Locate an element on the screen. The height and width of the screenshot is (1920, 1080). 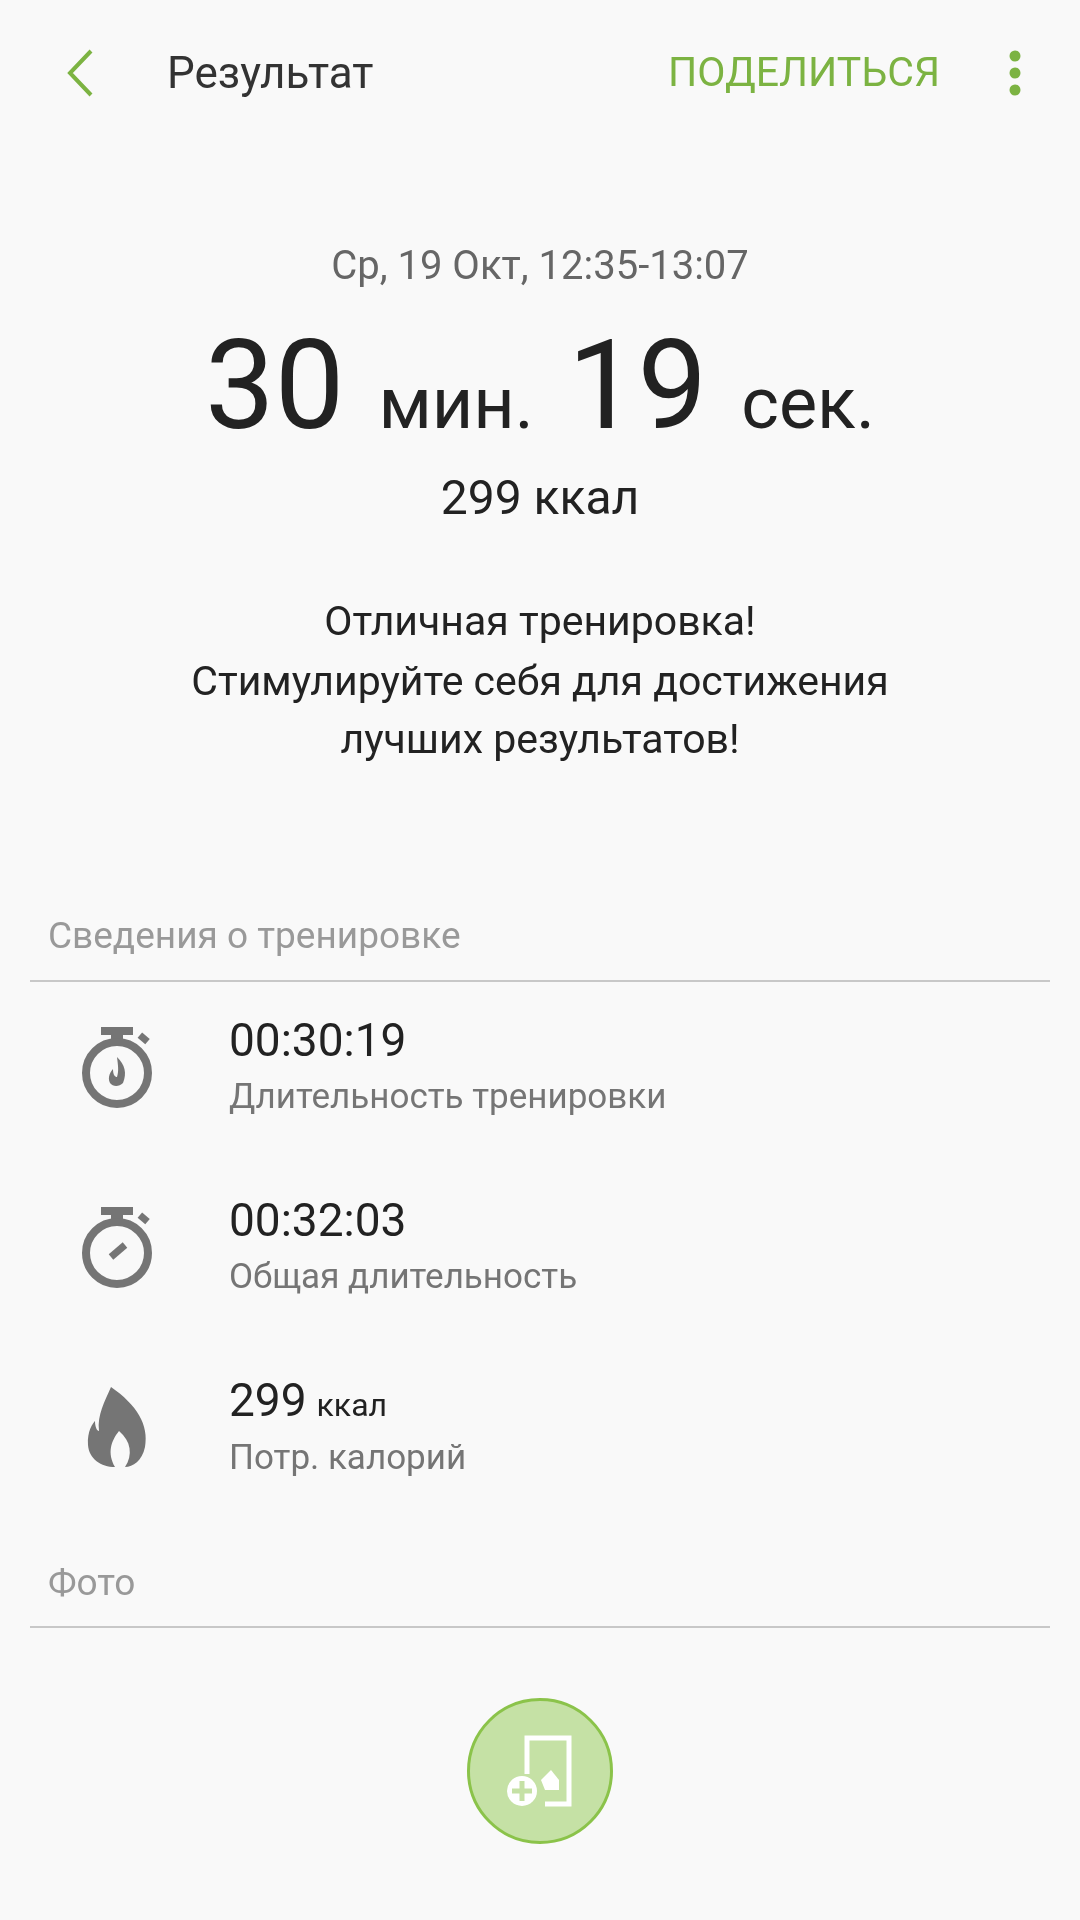
workout-date: Ср, 19 Окт, 12:35-13:07 is located at coordinates (540, 266).